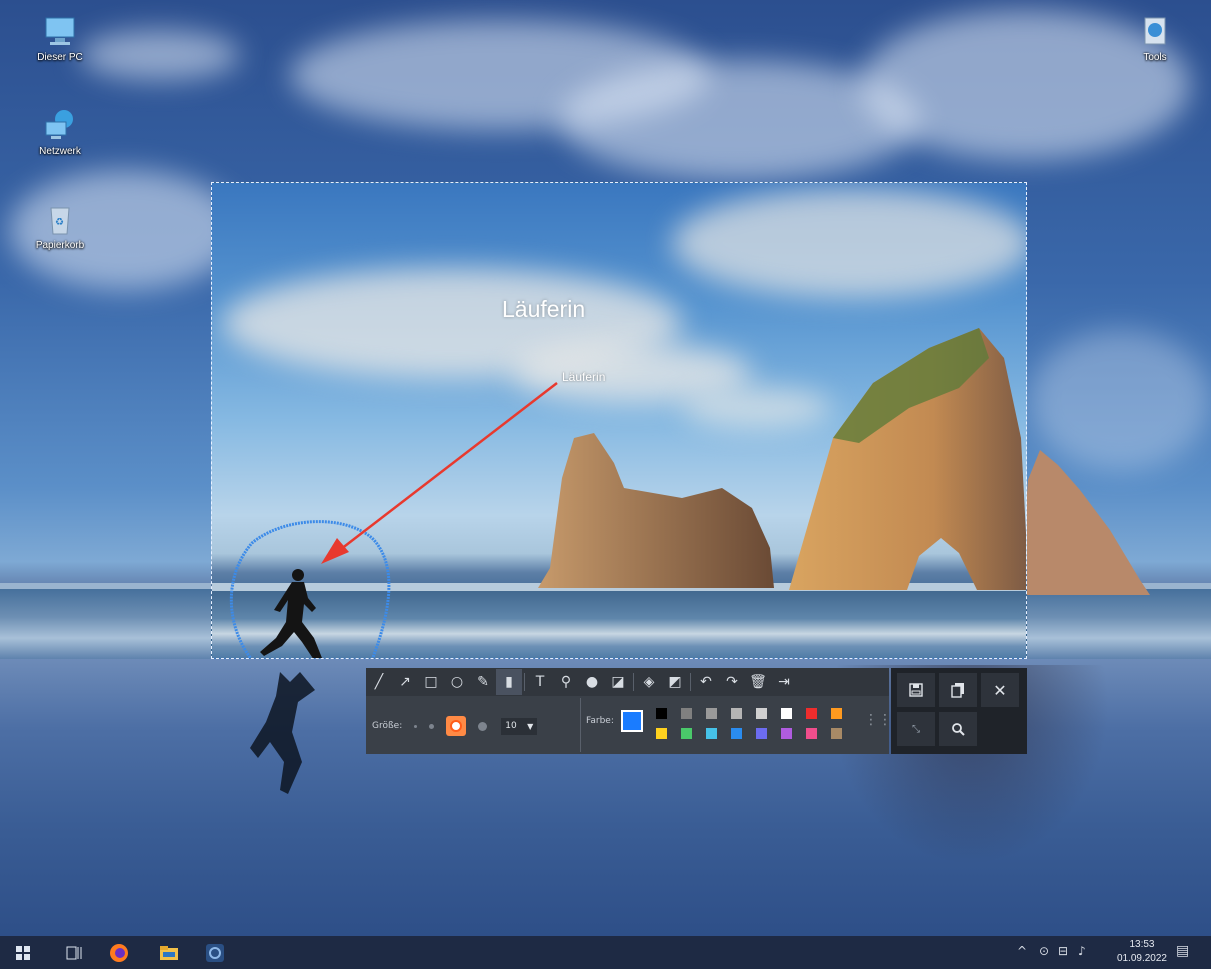  I want to click on eraser-tool-button: ◈, so click(649, 682).